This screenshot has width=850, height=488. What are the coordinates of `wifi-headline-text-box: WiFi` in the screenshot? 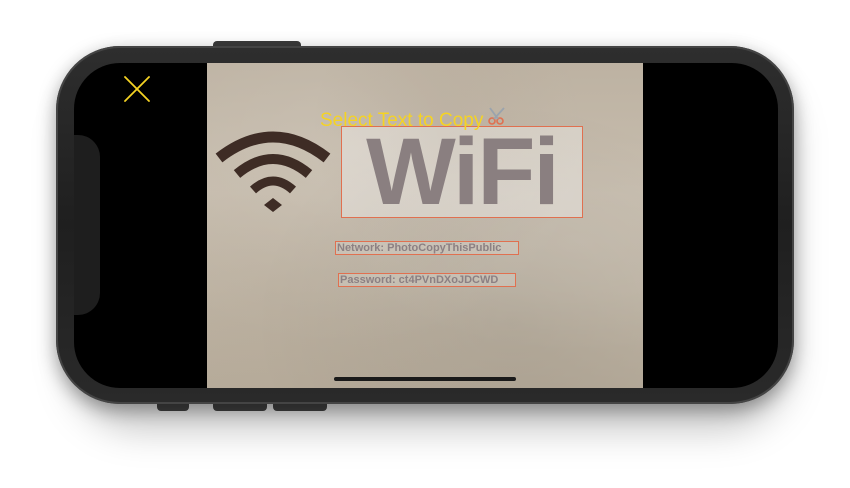 It's located at (462, 172).